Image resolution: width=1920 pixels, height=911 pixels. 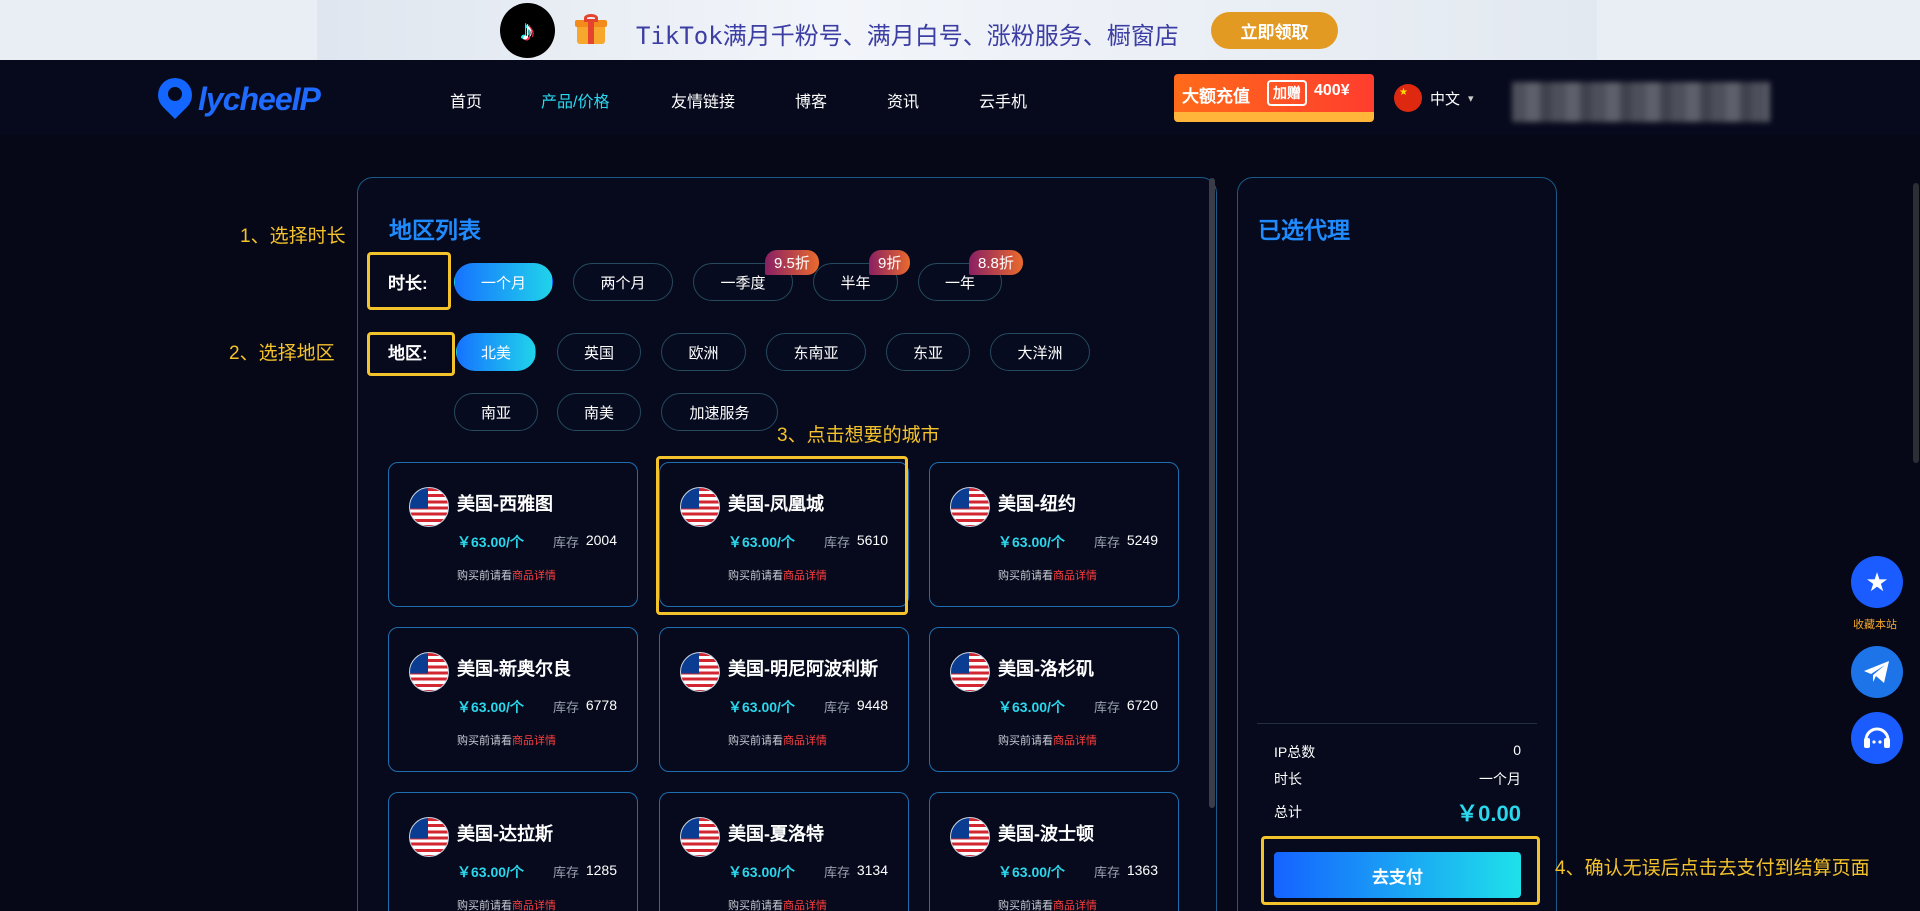 What do you see at coordinates (1003, 100) in the screenshot?
I see `nav-item-cloud-phone: 云手机` at bounding box center [1003, 100].